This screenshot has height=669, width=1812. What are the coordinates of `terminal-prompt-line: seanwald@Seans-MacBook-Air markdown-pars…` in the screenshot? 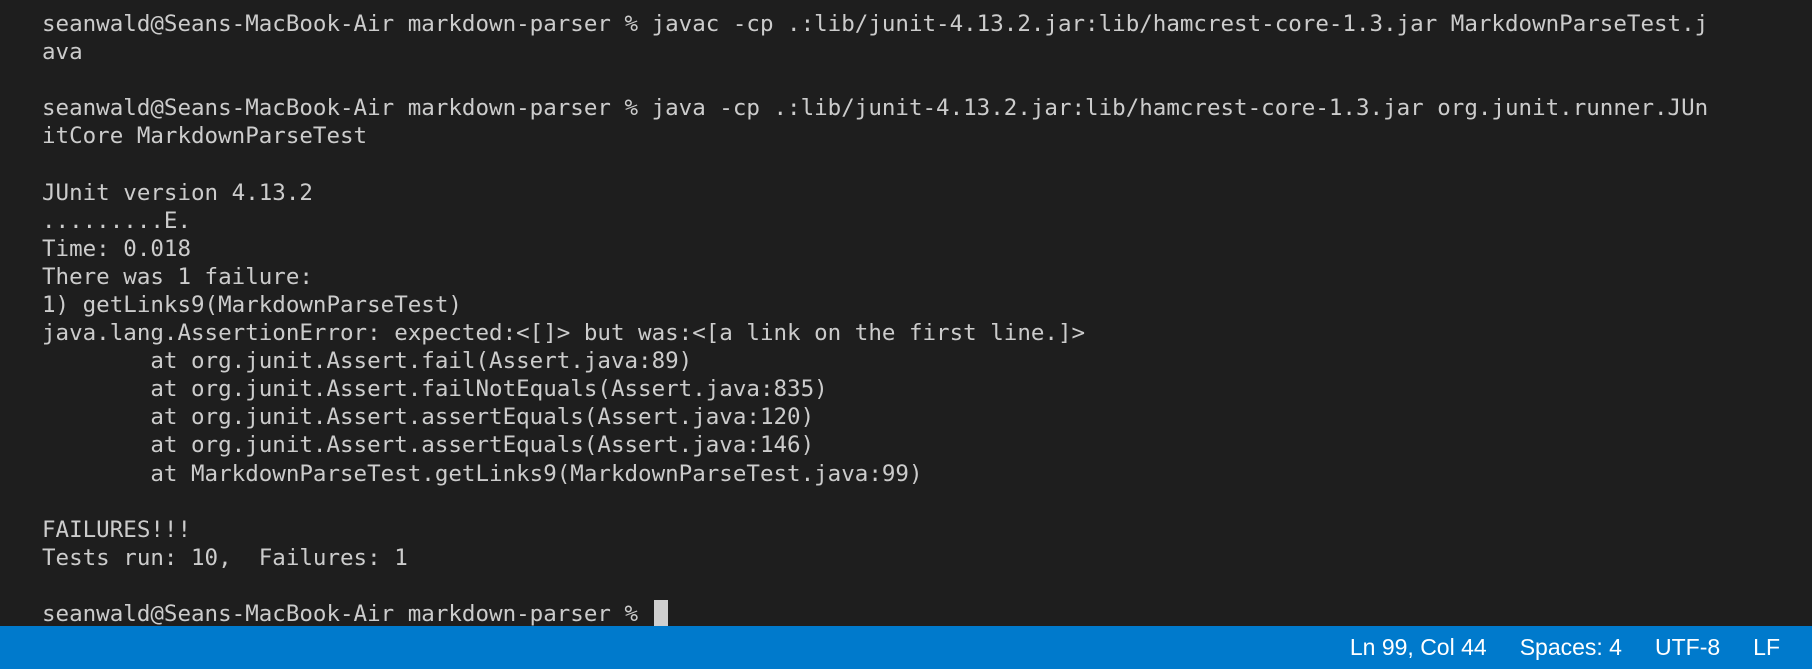 It's located at (927, 612).